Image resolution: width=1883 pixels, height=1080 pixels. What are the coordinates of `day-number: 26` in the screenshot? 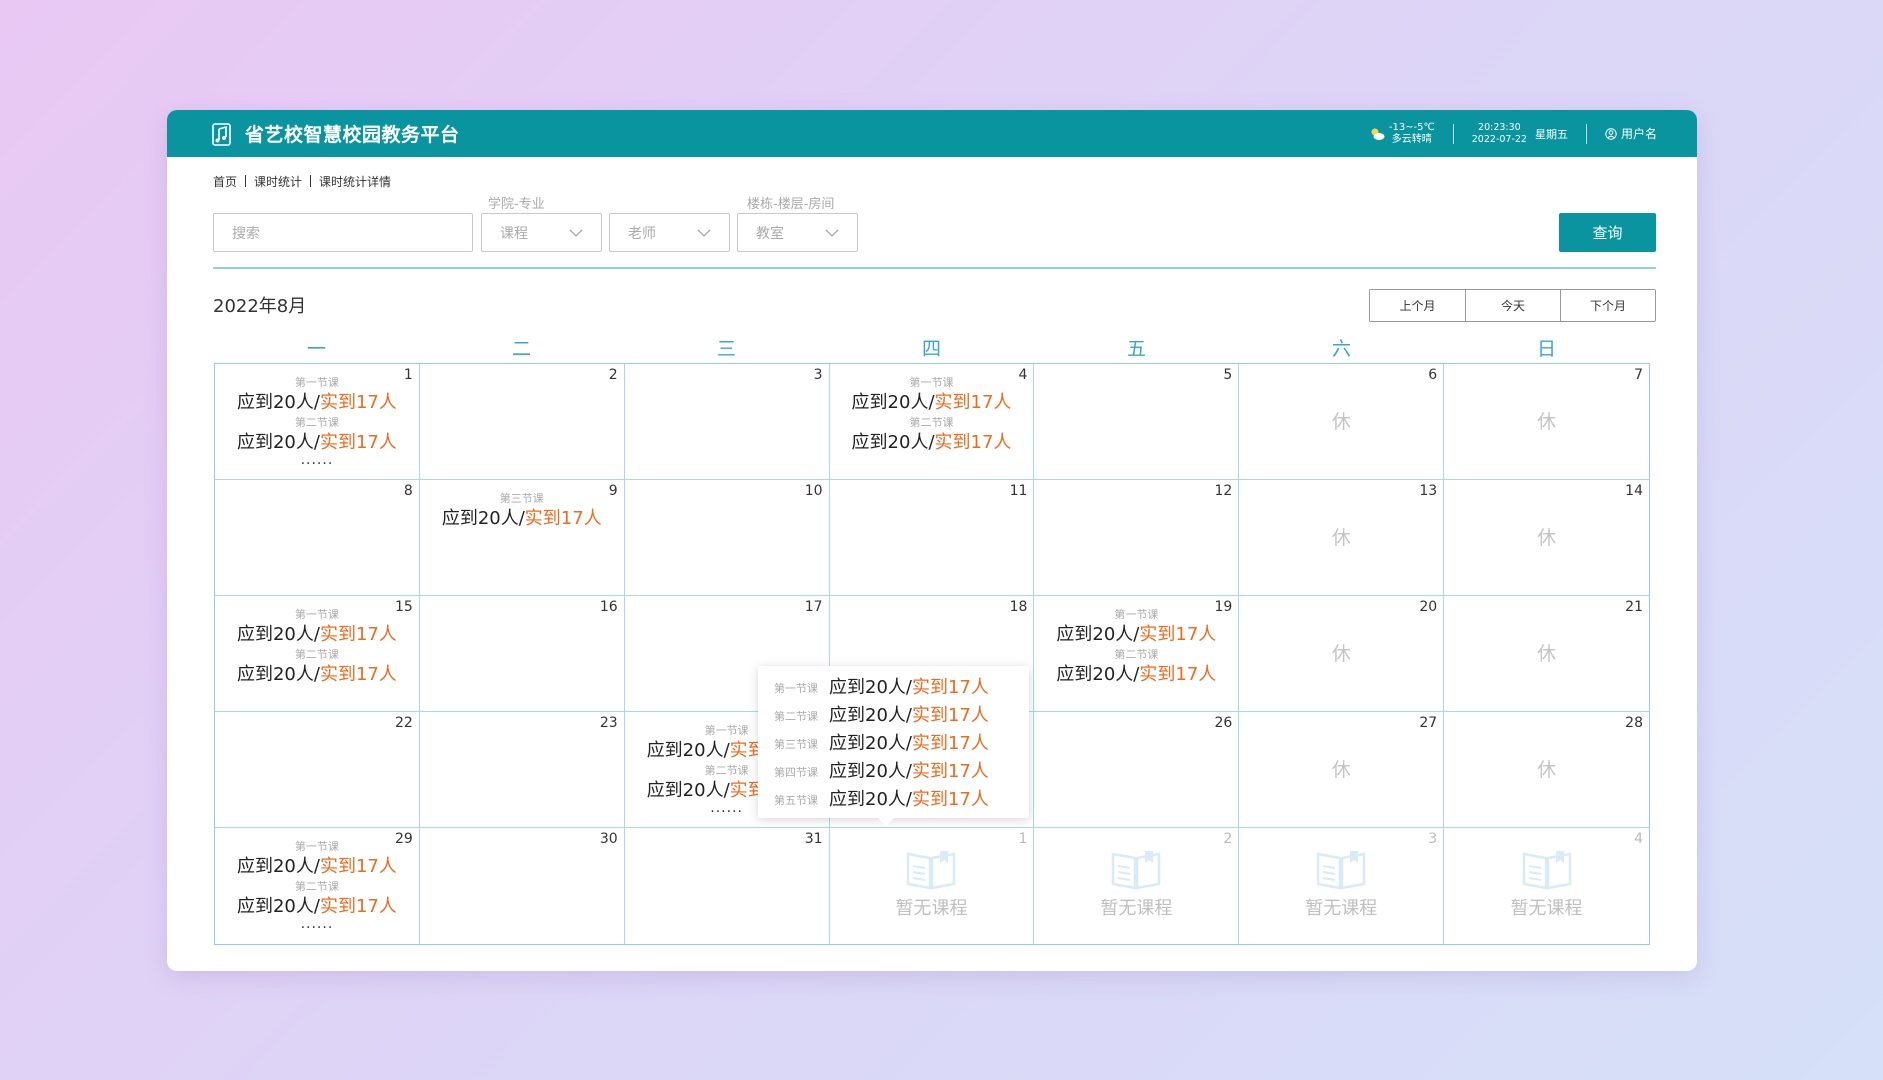 It's located at (1223, 723).